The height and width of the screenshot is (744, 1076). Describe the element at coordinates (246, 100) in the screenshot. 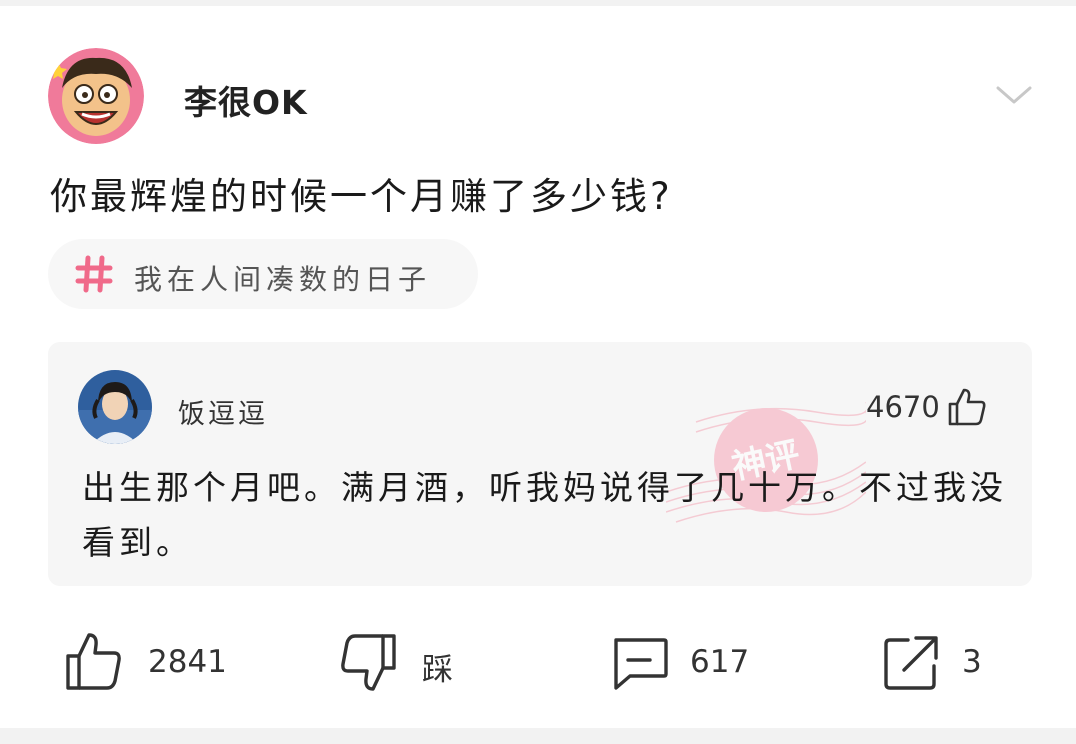

I see `author-name: 李很OK` at that location.